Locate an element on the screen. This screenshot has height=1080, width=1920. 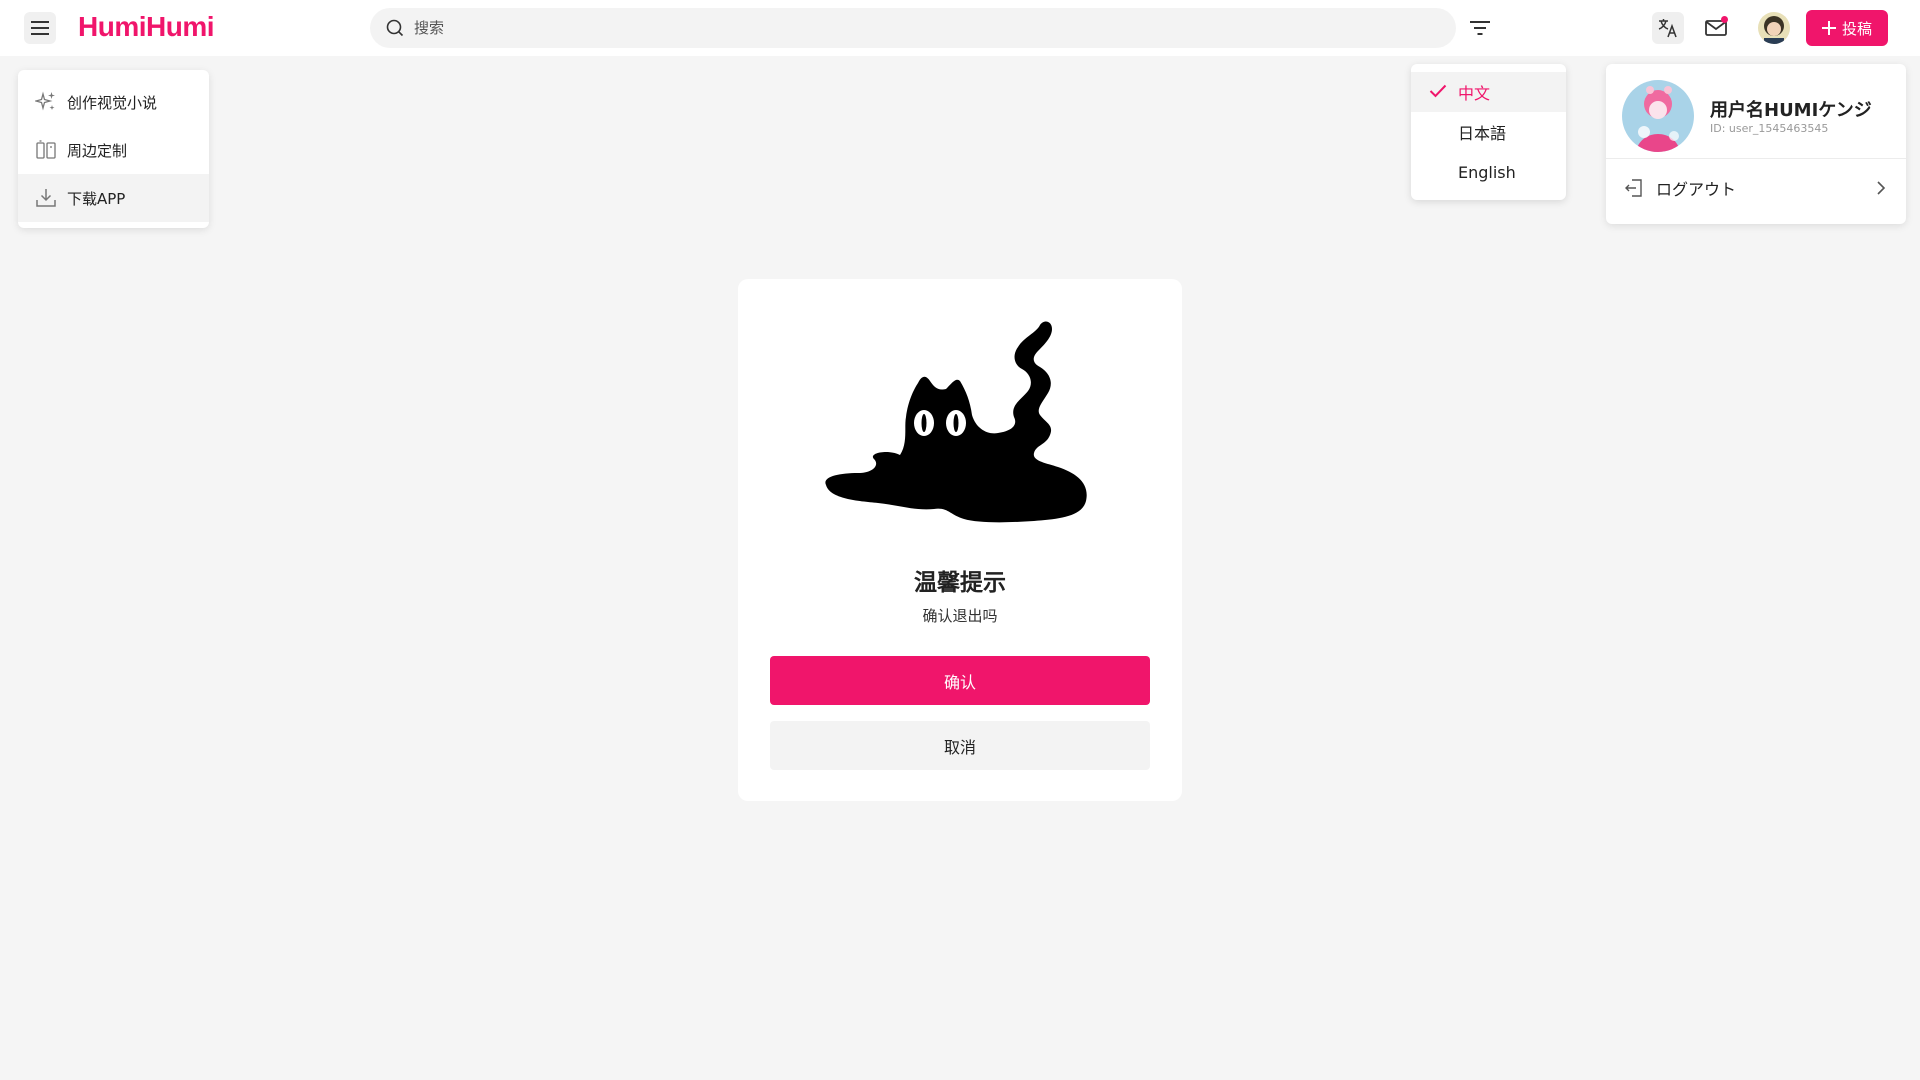
menu-item-create-visual-novel: 创作视觉小说 is located at coordinates (113, 102).